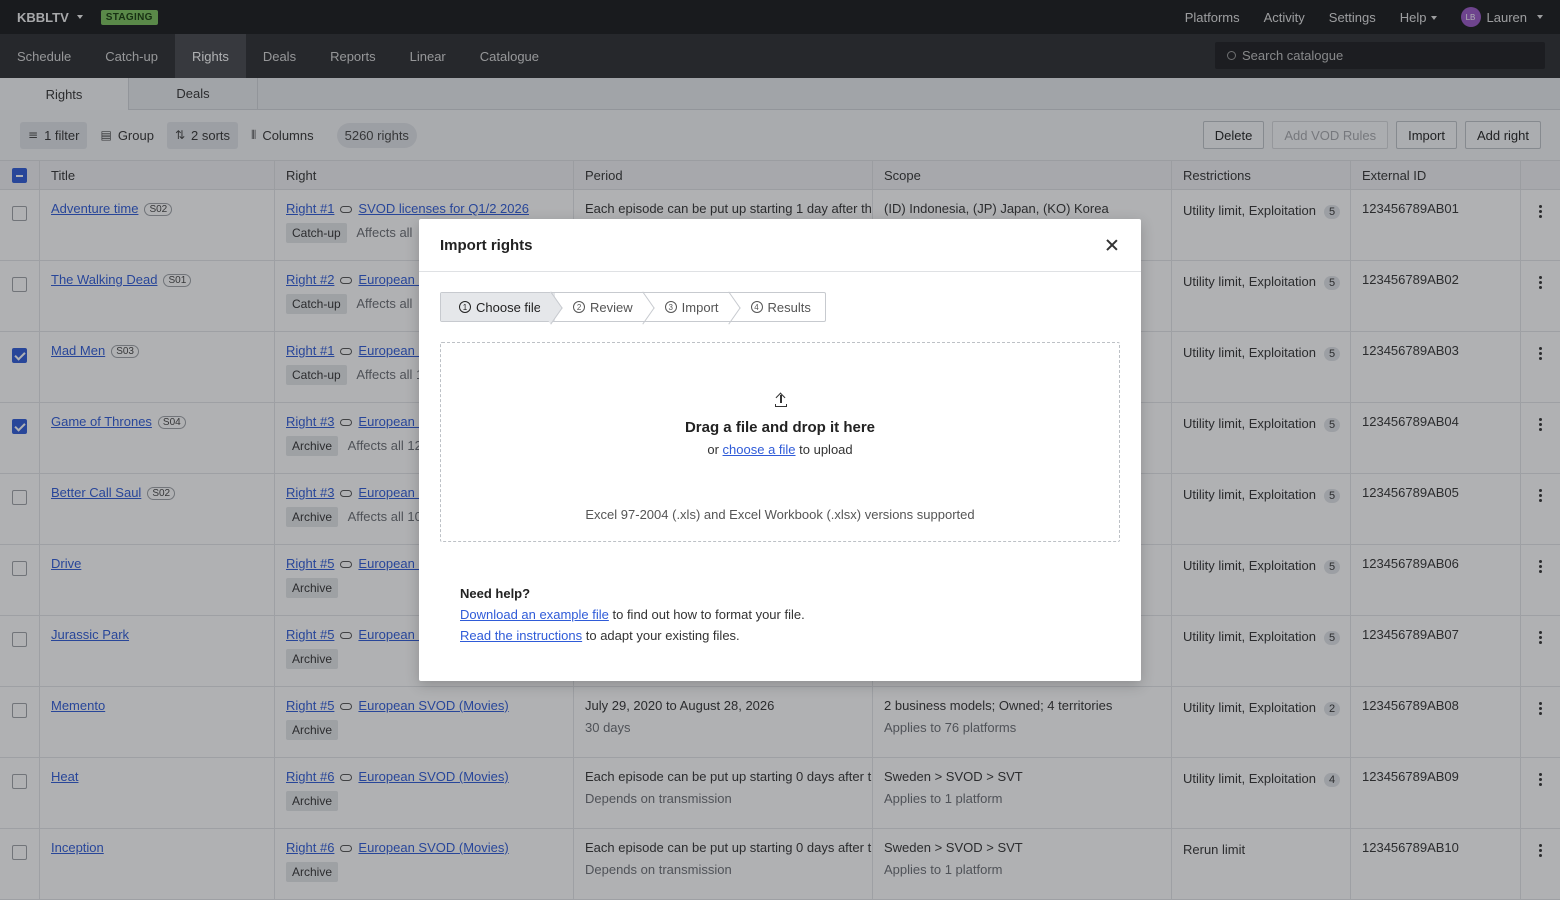 The image size is (1560, 900). What do you see at coordinates (715, 449) in the screenshot?
I see `dropzone-sub-prefix: or` at bounding box center [715, 449].